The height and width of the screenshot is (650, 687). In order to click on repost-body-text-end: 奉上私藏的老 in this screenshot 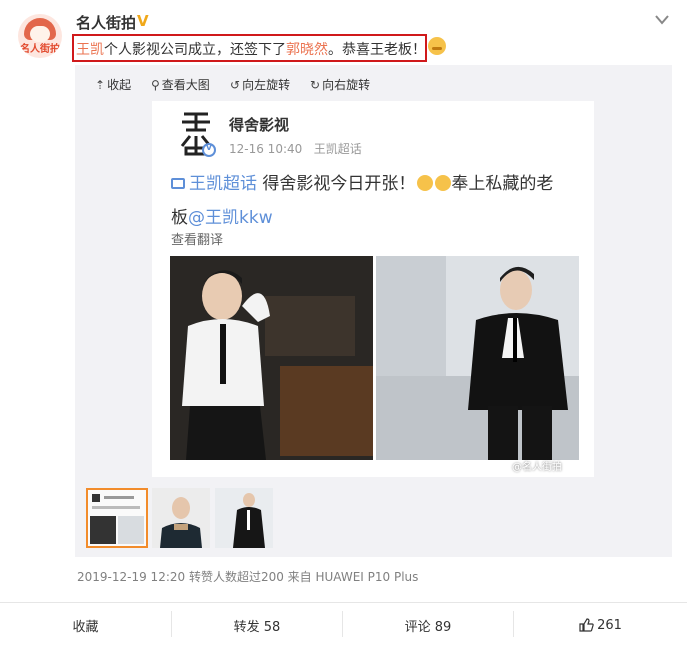, I will do `click(502, 184)`.